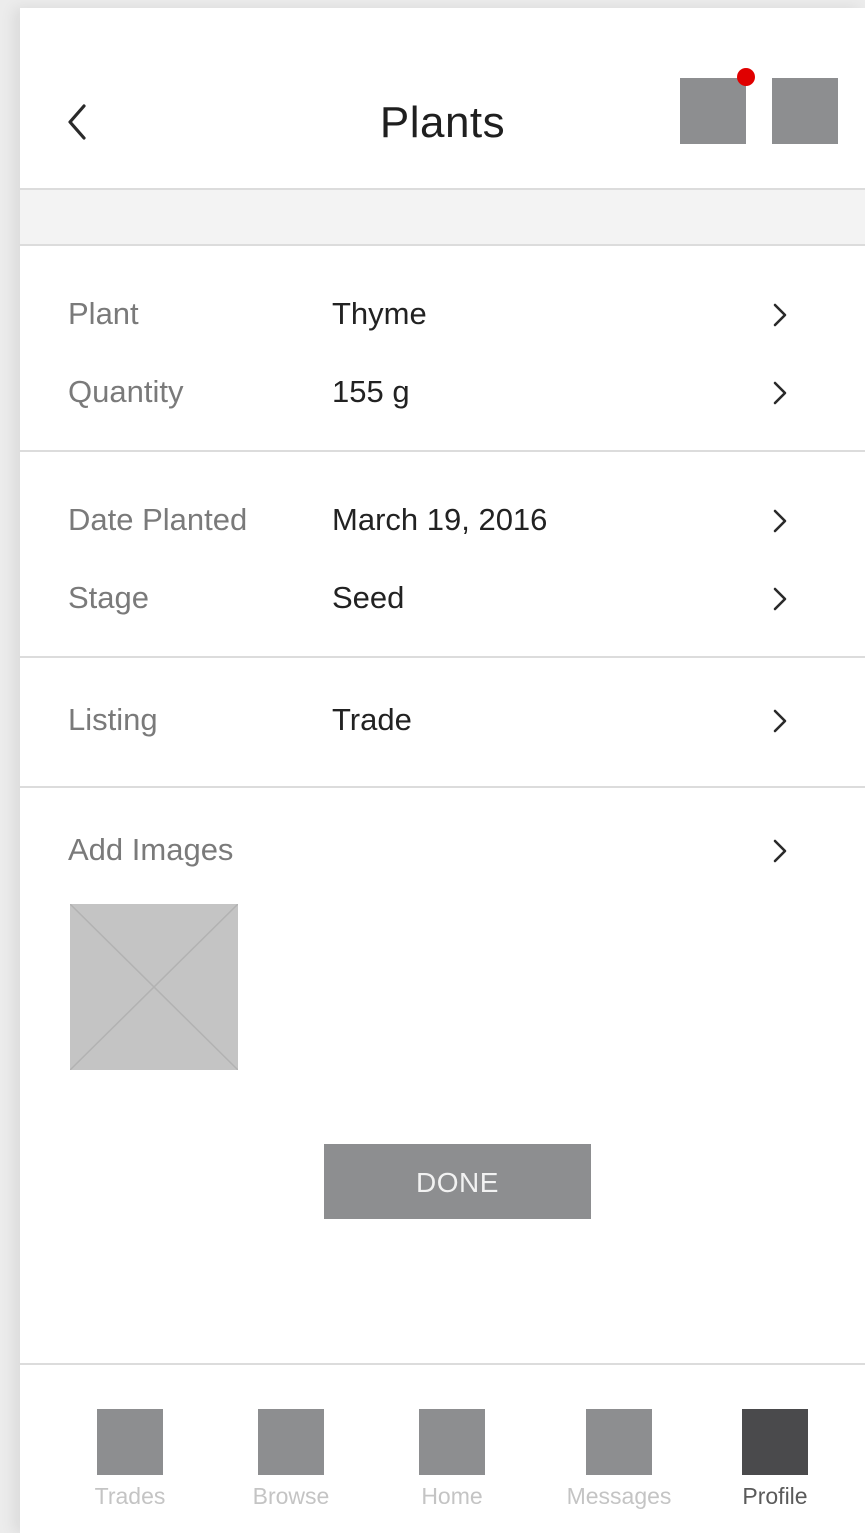  What do you see at coordinates (457, 1181) in the screenshot?
I see `done-button: DONE` at bounding box center [457, 1181].